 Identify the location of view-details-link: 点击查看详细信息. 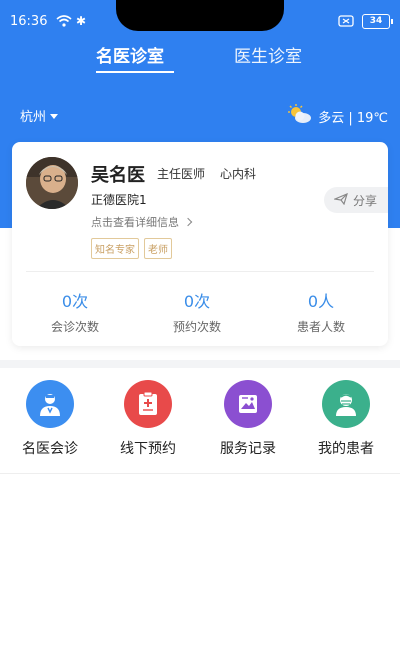
(142, 222).